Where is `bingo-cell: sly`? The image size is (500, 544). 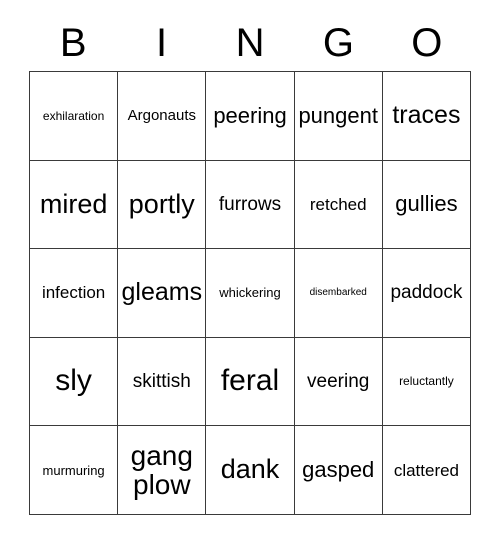
bingo-cell: sly is located at coordinates (74, 382).